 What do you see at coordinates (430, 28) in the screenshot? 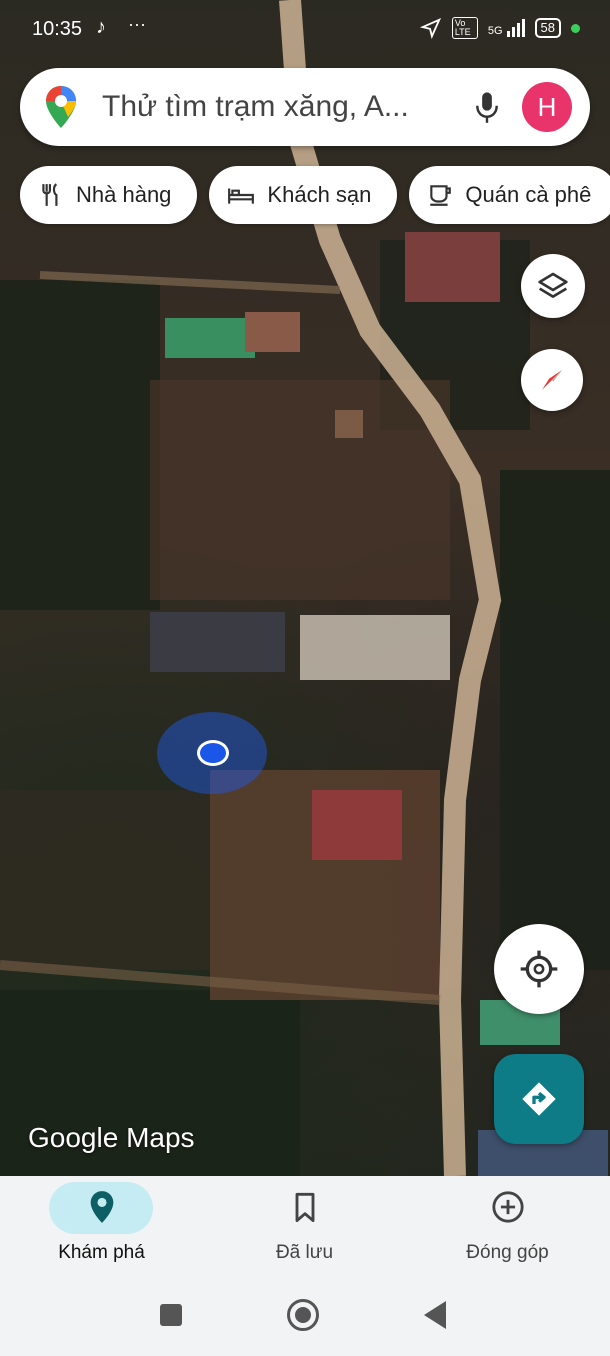
I see `navigation-arrow-icon` at bounding box center [430, 28].